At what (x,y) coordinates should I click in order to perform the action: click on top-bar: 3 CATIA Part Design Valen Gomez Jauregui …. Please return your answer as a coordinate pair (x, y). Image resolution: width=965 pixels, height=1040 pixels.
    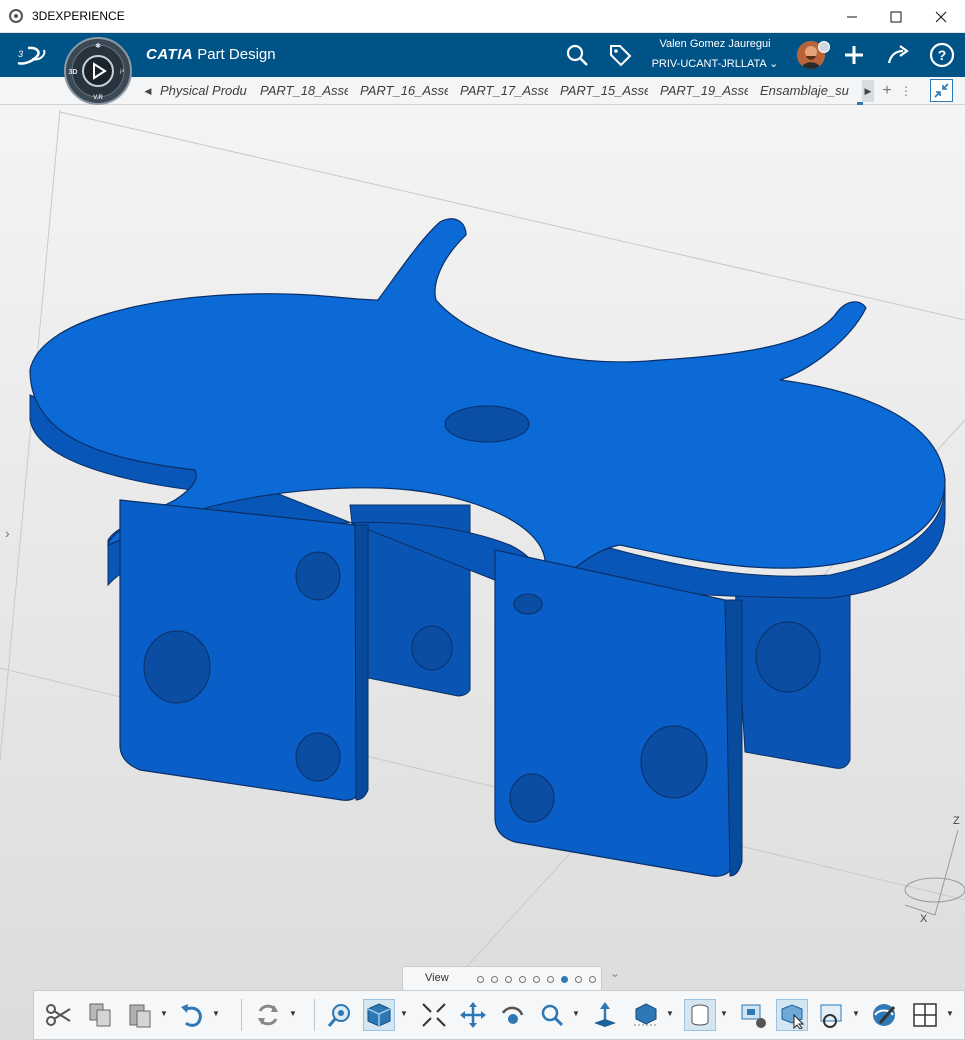
    Looking at the image, I should click on (482, 55).